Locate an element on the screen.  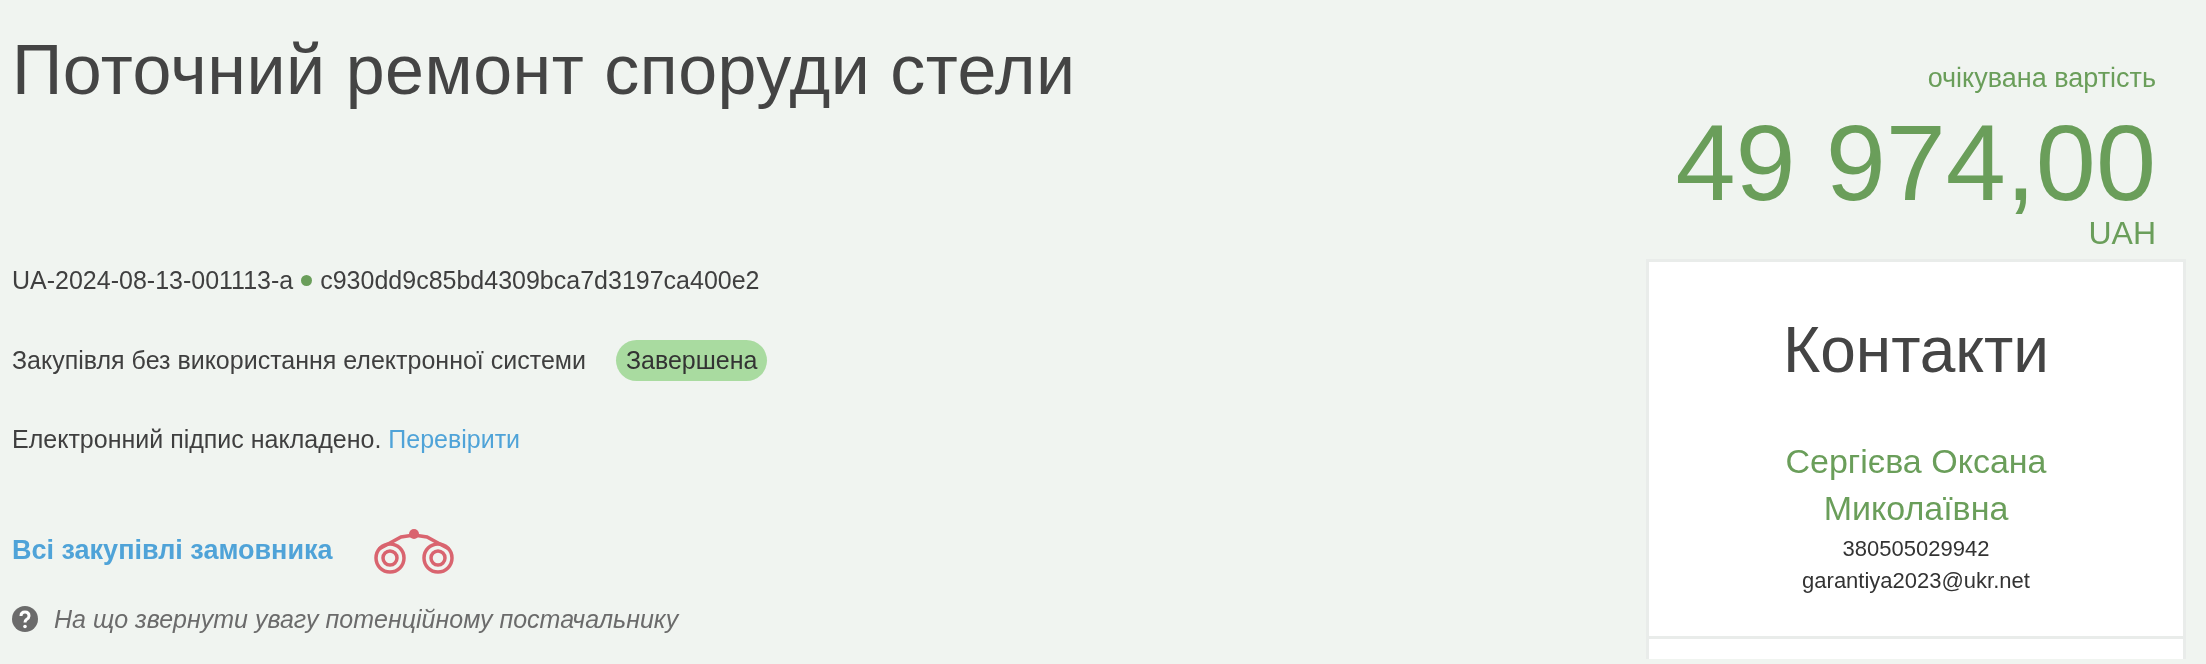
contact-name: Сергієва Оксана Миколаївна is located at coordinates (1916, 485).